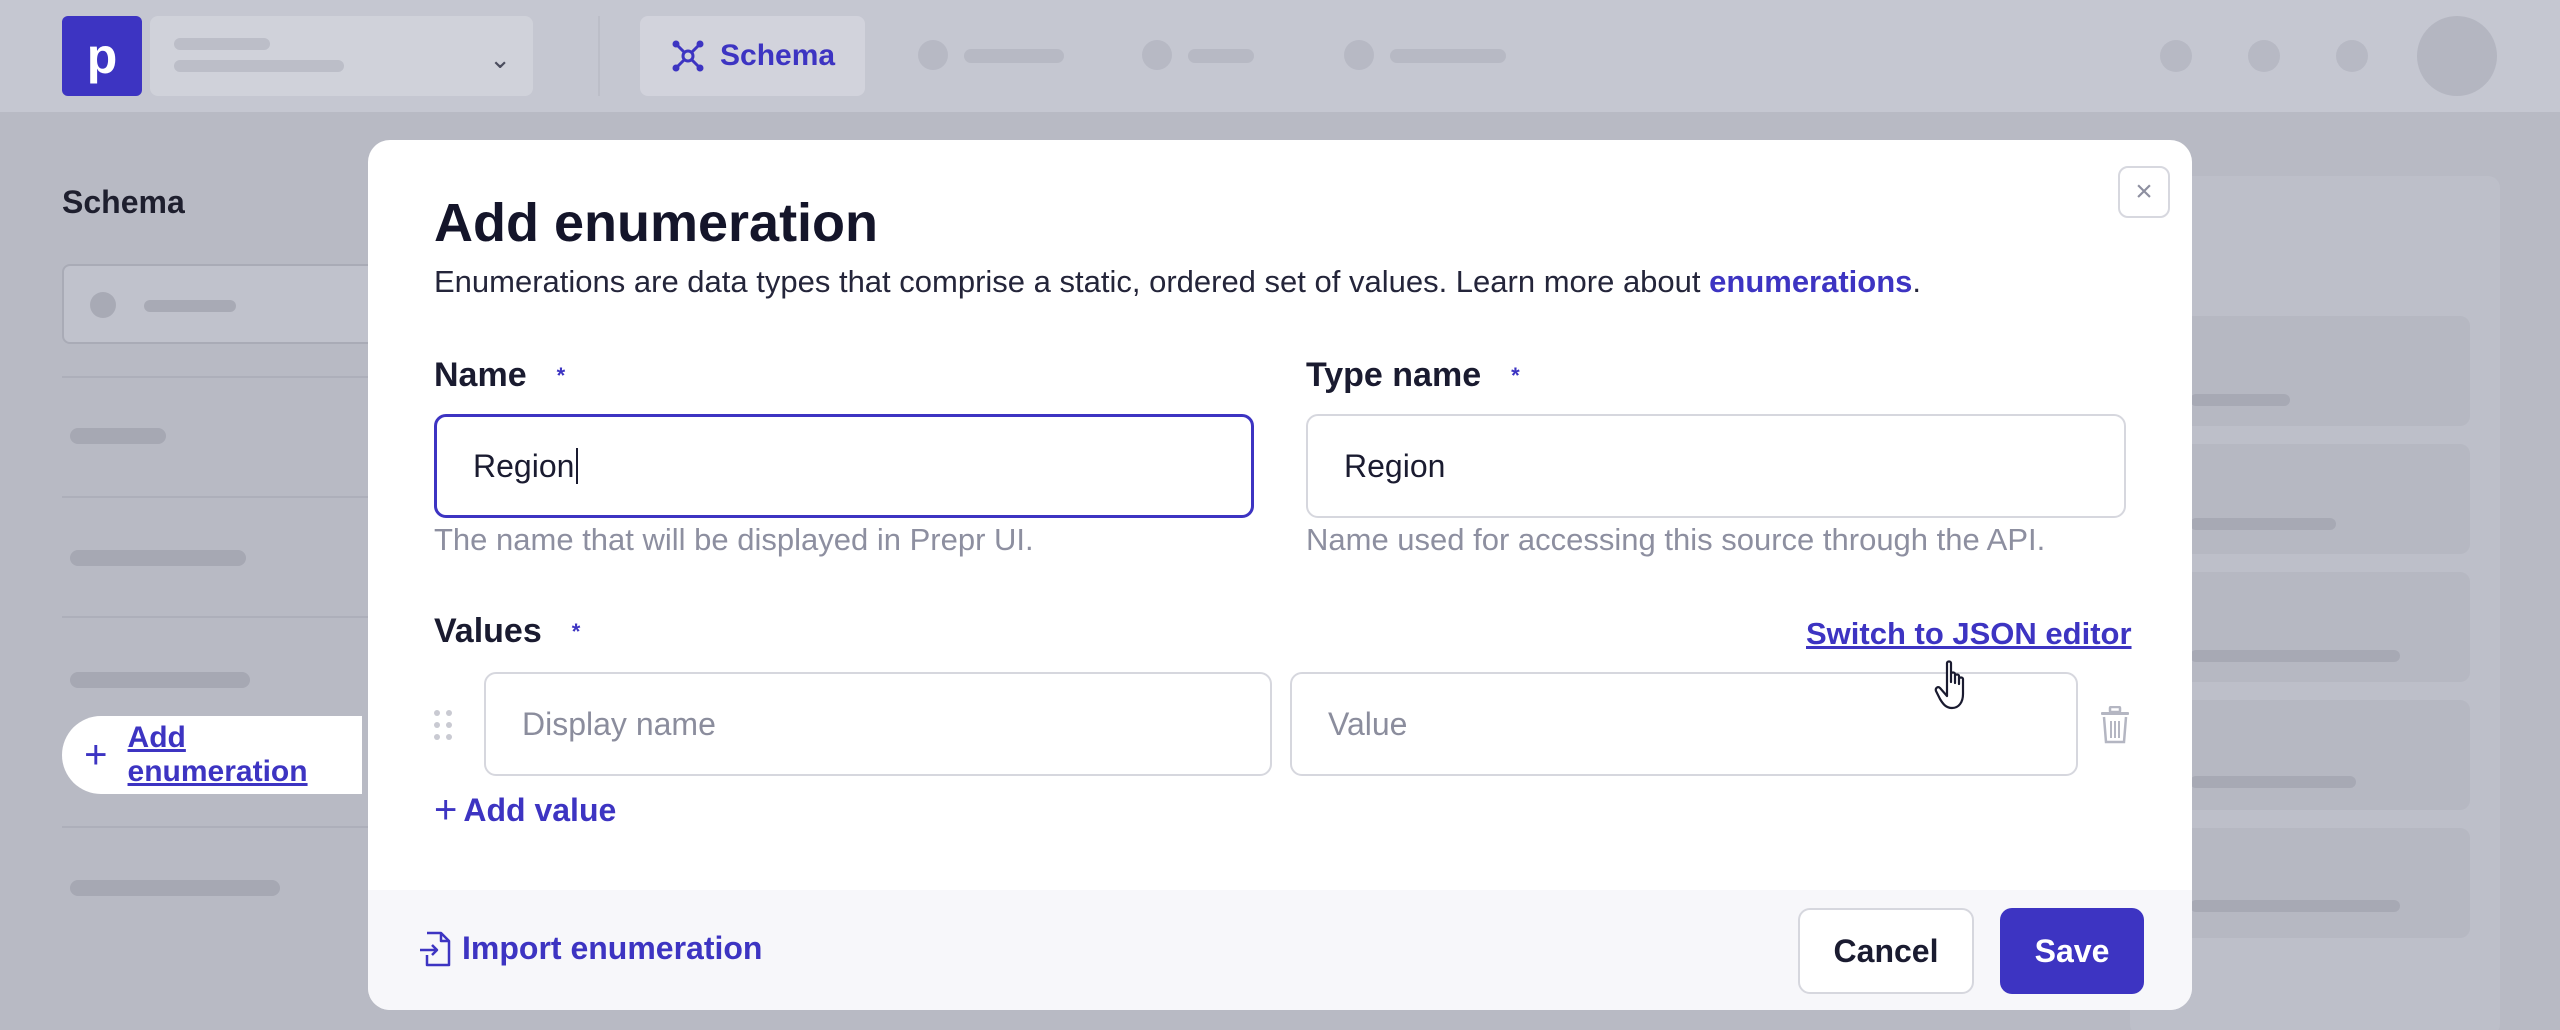 This screenshot has height=1030, width=2560. I want to click on type-name-input-value: Region, so click(1395, 465).